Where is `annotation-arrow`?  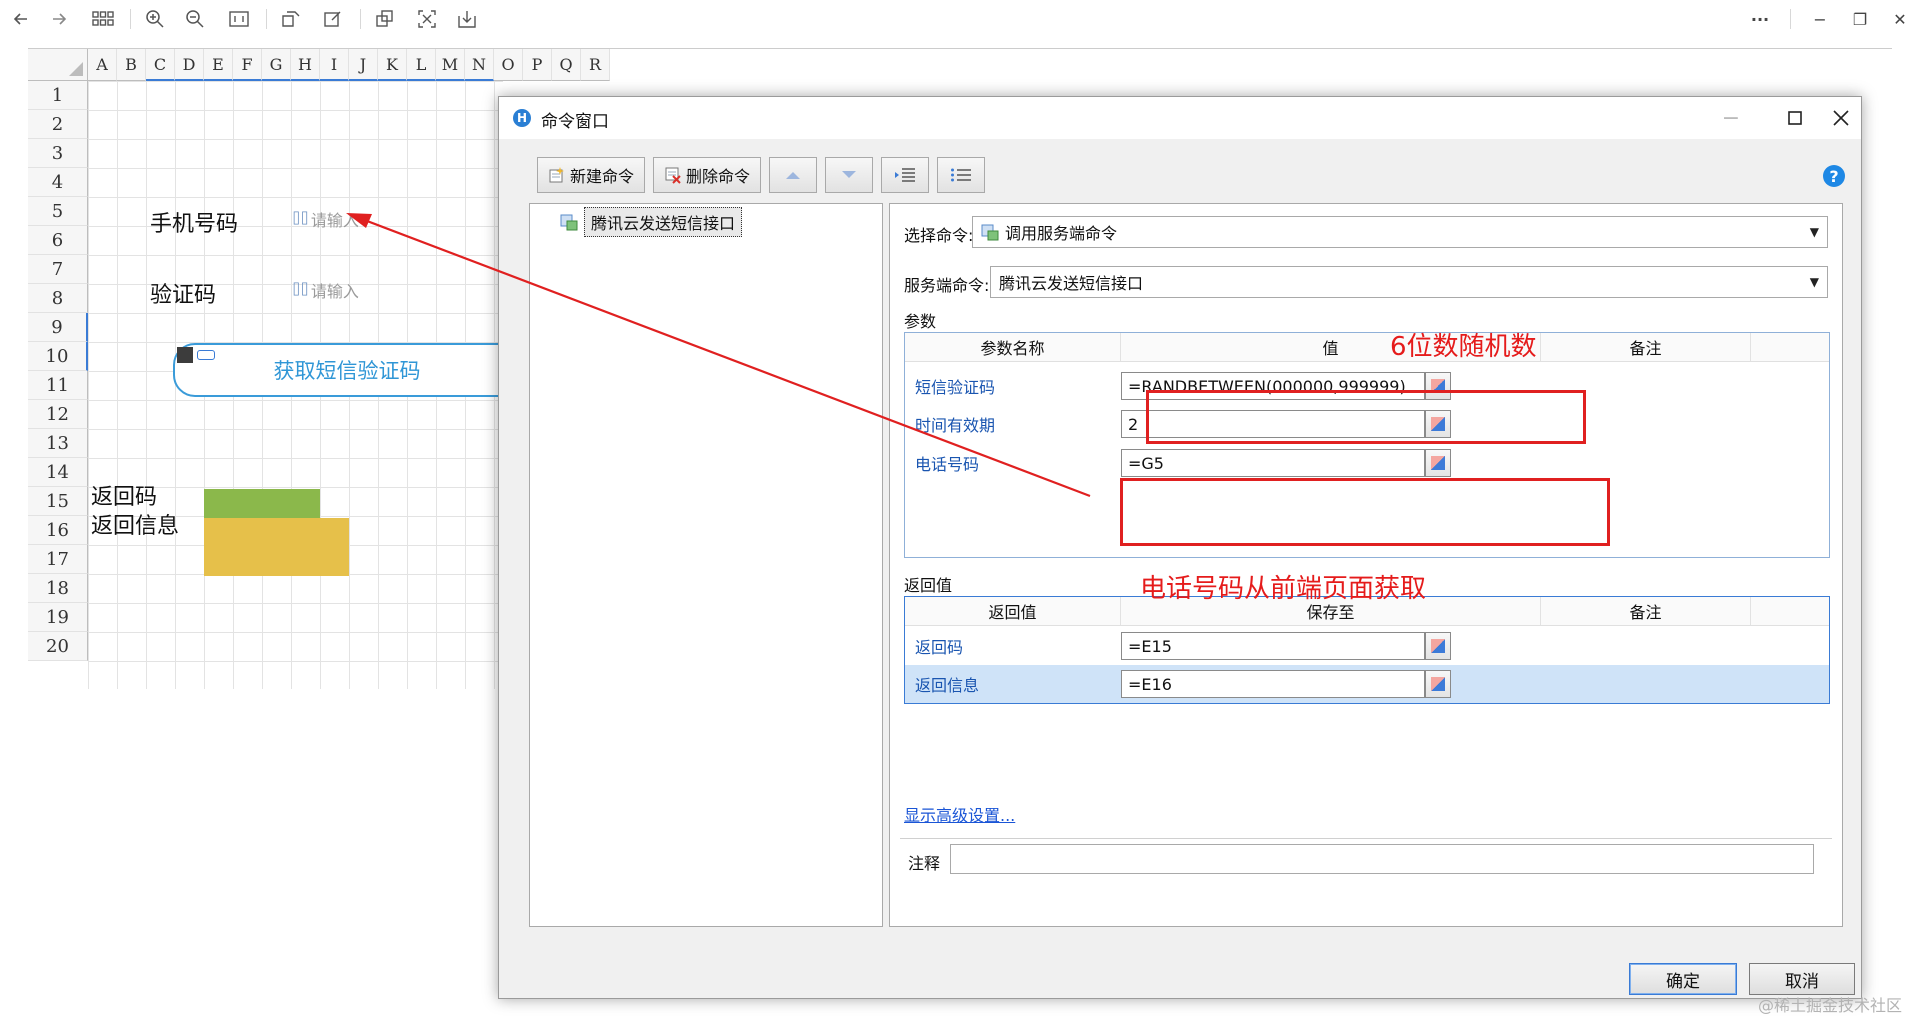
annotation-arrow is located at coordinates (718, 355).